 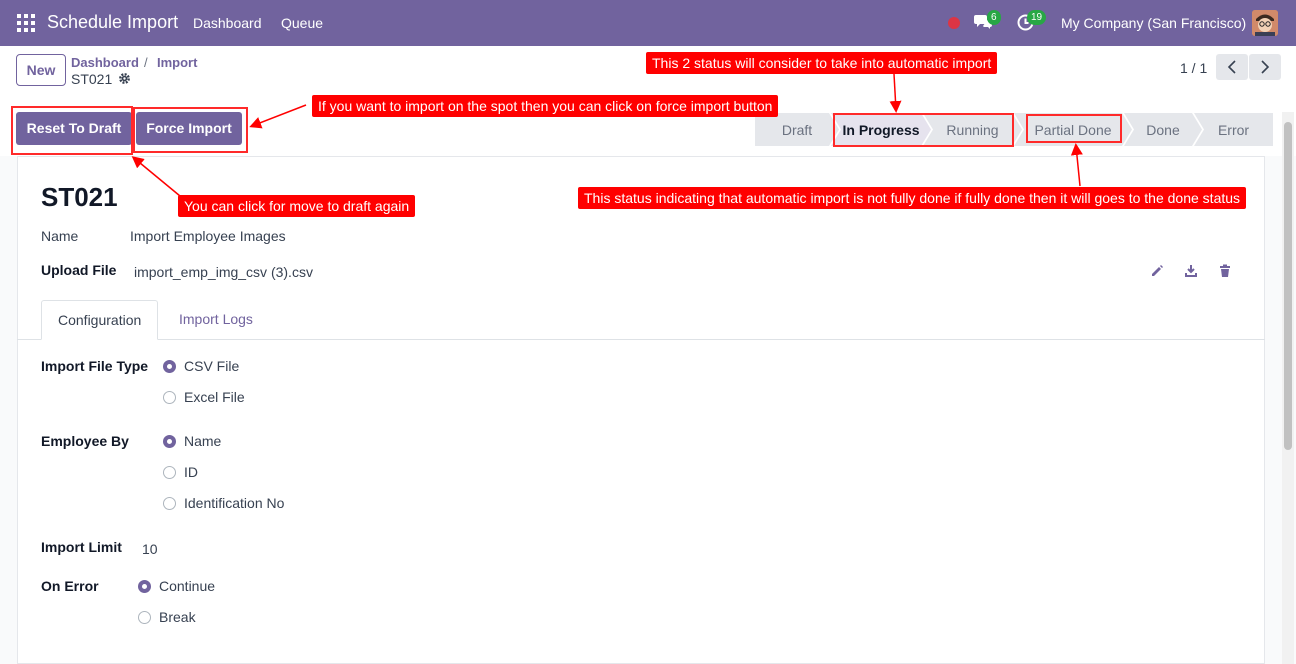 I want to click on name-field: Import Employee Images, so click(x=208, y=236).